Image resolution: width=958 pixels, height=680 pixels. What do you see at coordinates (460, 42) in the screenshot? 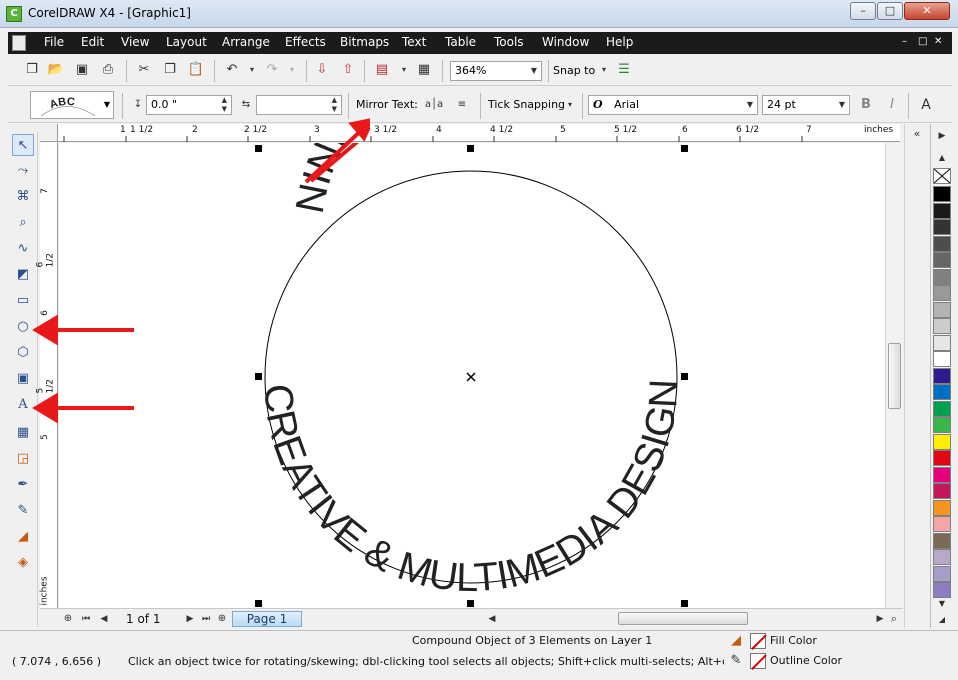
I see `menu-table: Table` at bounding box center [460, 42].